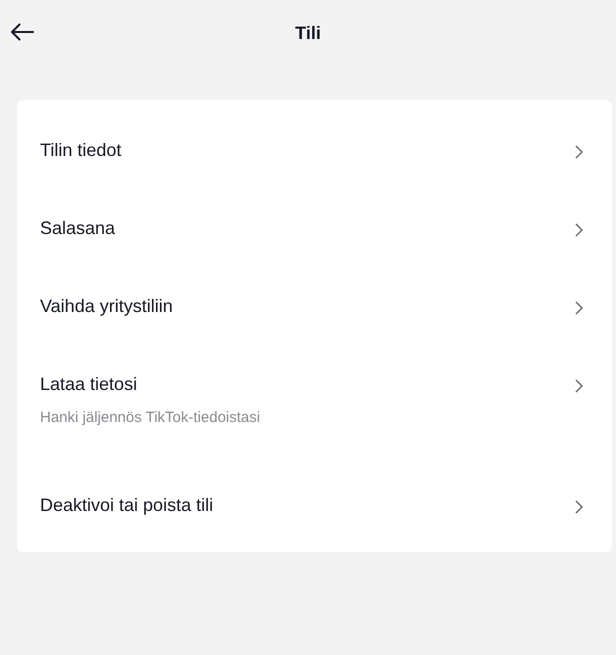 The width and height of the screenshot is (616, 655). Describe the element at coordinates (314, 150) in the screenshot. I see `menu-item: Tilin tiedot` at that location.